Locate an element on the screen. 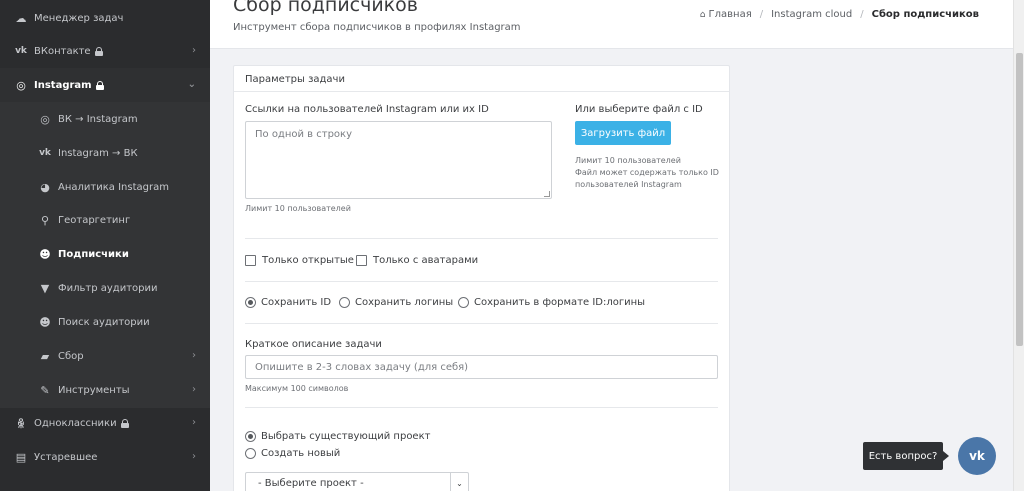 The image size is (1024, 491). sidebar-item-tools: ✎ Инструменты › is located at coordinates (105, 390).